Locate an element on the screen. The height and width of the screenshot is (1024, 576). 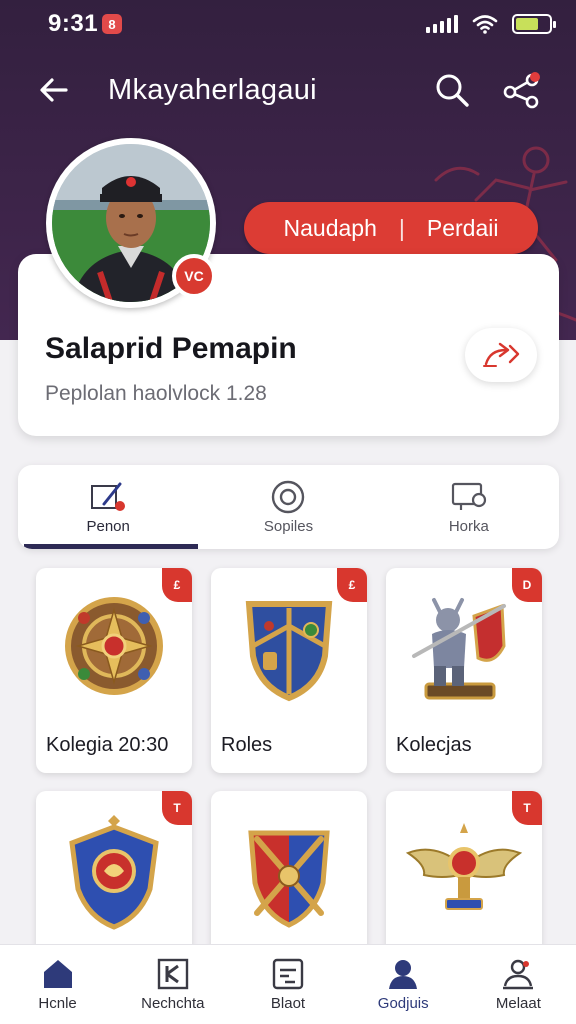
profile-settings-icon is located at coordinates (518, 974).